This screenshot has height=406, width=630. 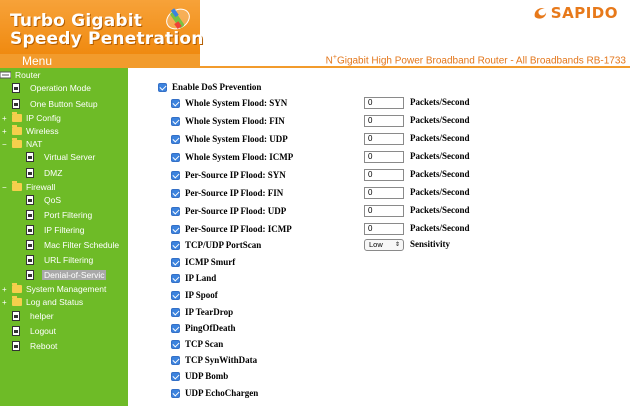 I want to click on portscan-checkbox, so click(x=175, y=245).